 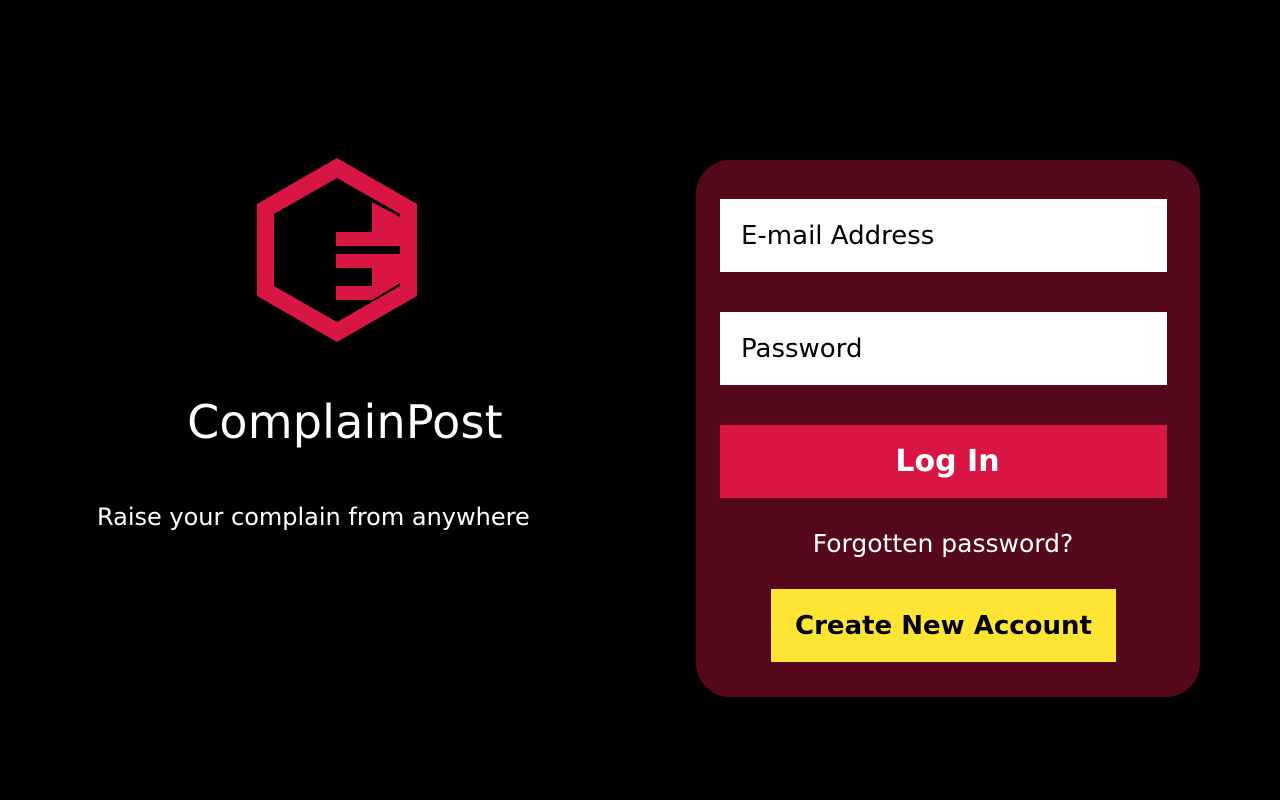 I want to click on login-button: Log In, so click(x=943, y=461).